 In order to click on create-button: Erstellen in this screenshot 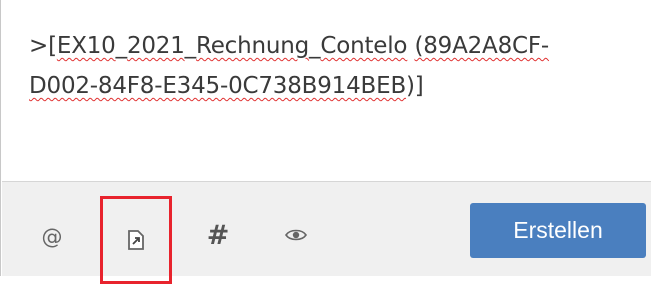, I will do `click(558, 230)`.